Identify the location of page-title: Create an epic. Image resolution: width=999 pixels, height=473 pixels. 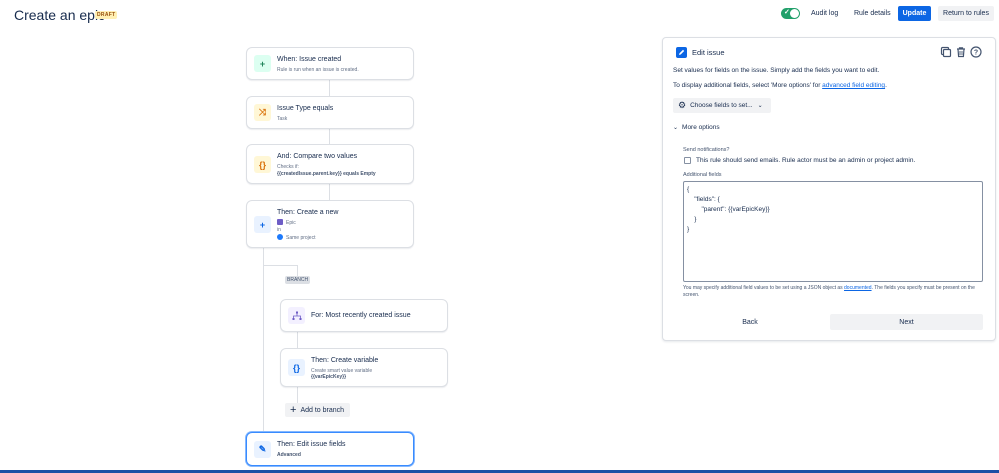
(60, 15).